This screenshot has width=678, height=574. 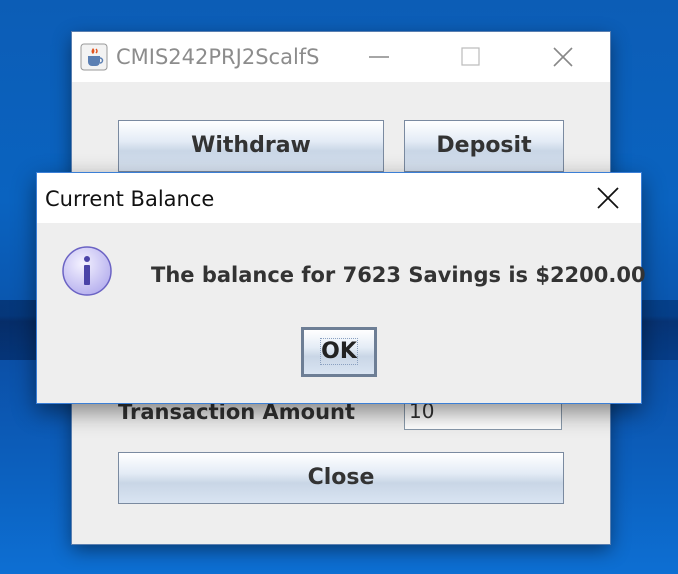 I want to click on information-icon, so click(x=87, y=271).